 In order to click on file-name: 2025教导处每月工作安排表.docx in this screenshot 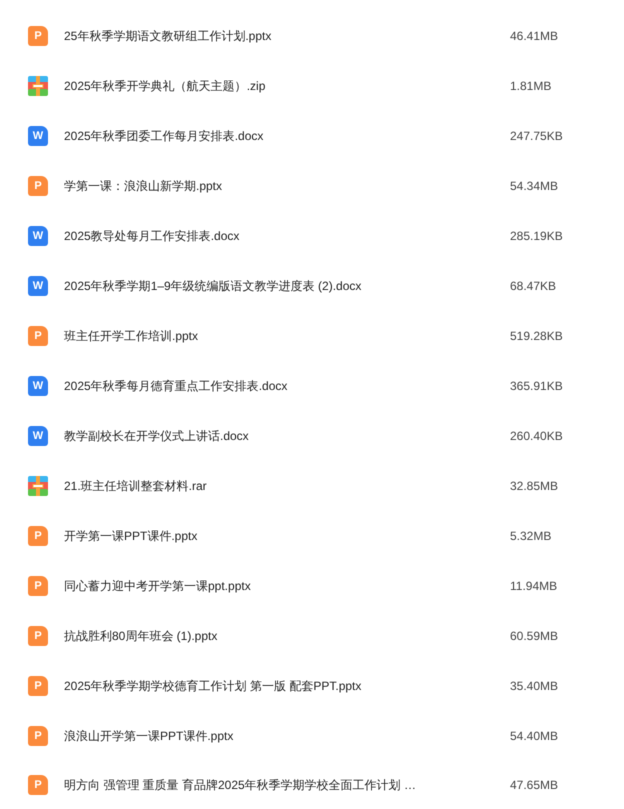, I will do `click(152, 236)`.